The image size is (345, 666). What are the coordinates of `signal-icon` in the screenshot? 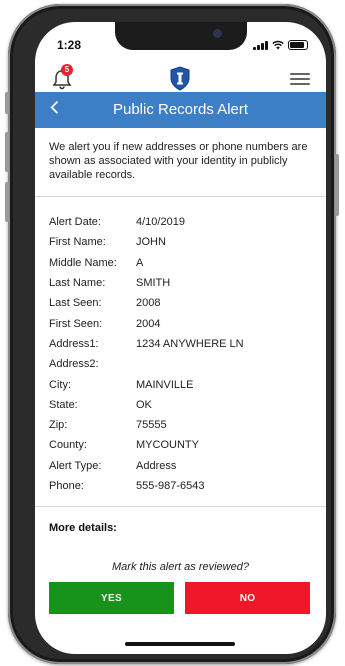 It's located at (260, 45).